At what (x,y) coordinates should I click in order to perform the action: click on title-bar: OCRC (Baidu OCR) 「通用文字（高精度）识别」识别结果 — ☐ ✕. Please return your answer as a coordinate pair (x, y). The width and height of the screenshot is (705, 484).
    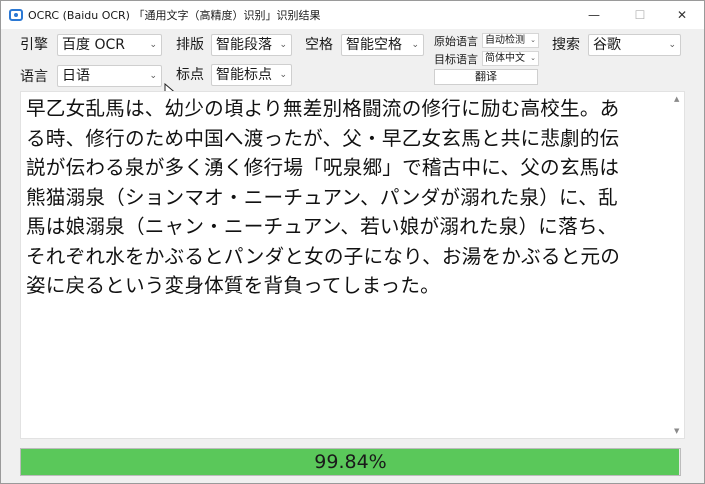
    Looking at the image, I should click on (352, 15).